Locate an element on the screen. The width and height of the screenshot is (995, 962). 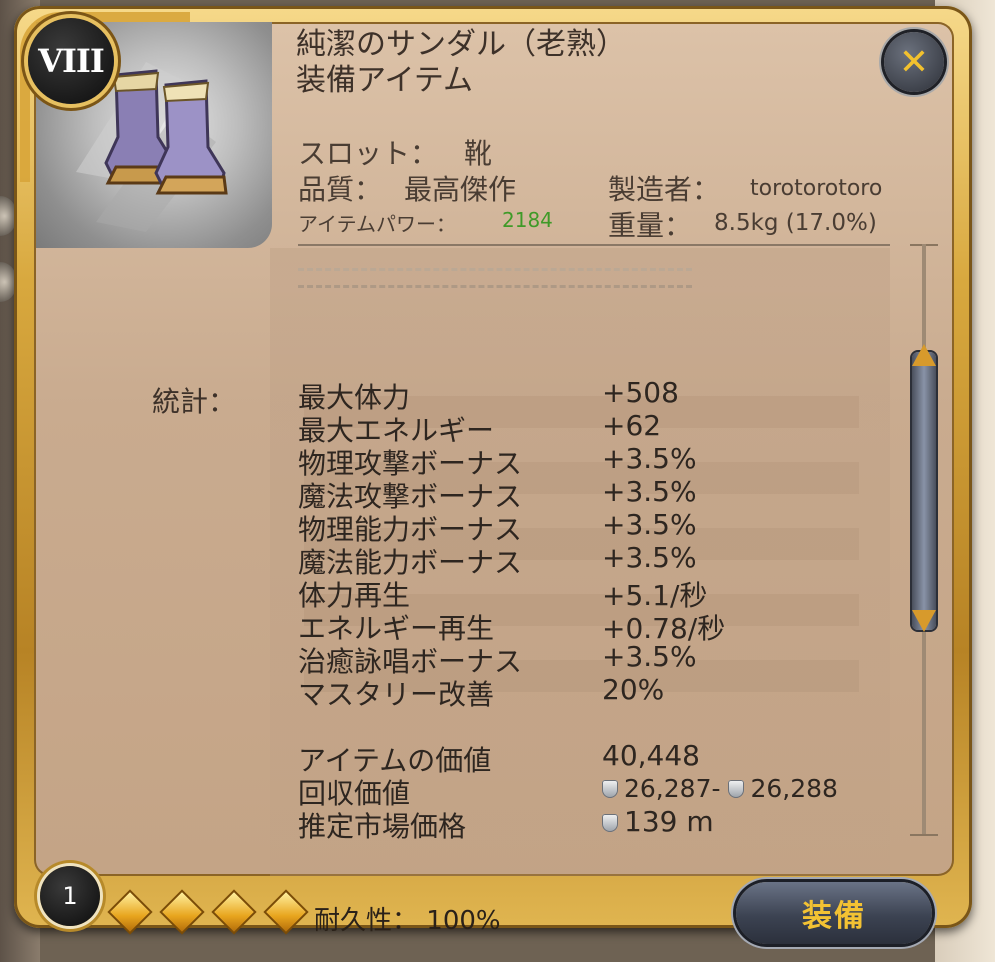
stat-value: +62 is located at coordinates (632, 425).